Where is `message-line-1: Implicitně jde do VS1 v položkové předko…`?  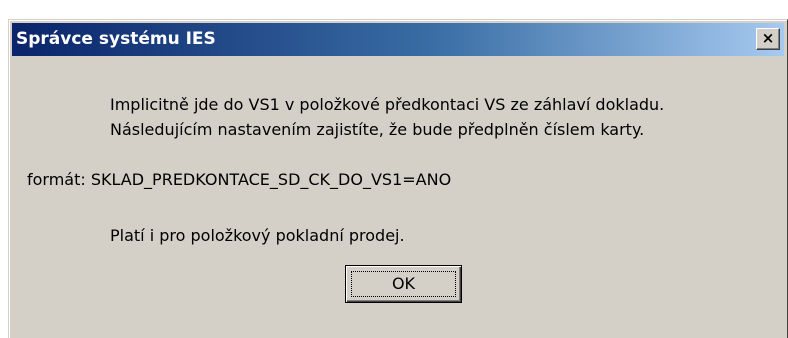
message-line-1: Implicitně jde do VS1 v položkové předko… is located at coordinates (387, 104).